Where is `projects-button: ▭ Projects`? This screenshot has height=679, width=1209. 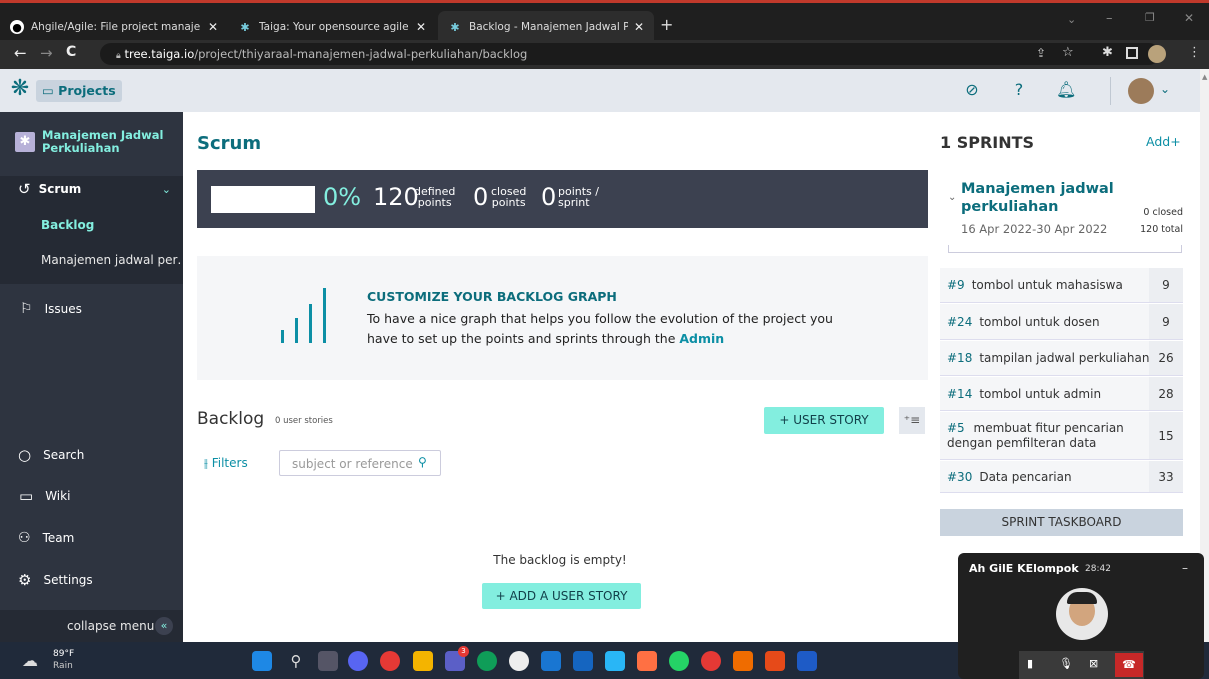 projects-button: ▭ Projects is located at coordinates (79, 91).